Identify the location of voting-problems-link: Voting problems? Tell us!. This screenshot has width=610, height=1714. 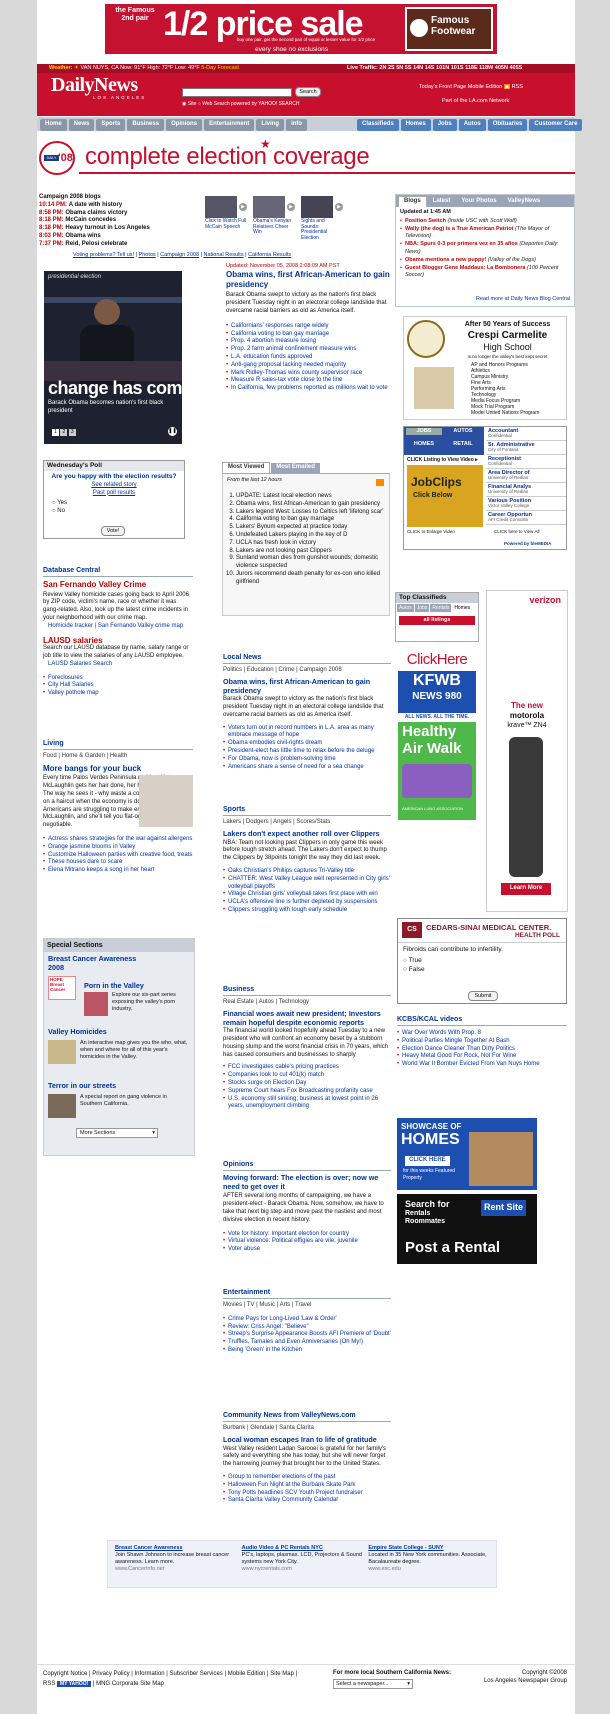
(103, 255).